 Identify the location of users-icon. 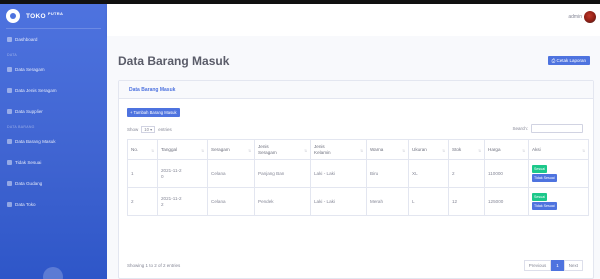
(9, 111).